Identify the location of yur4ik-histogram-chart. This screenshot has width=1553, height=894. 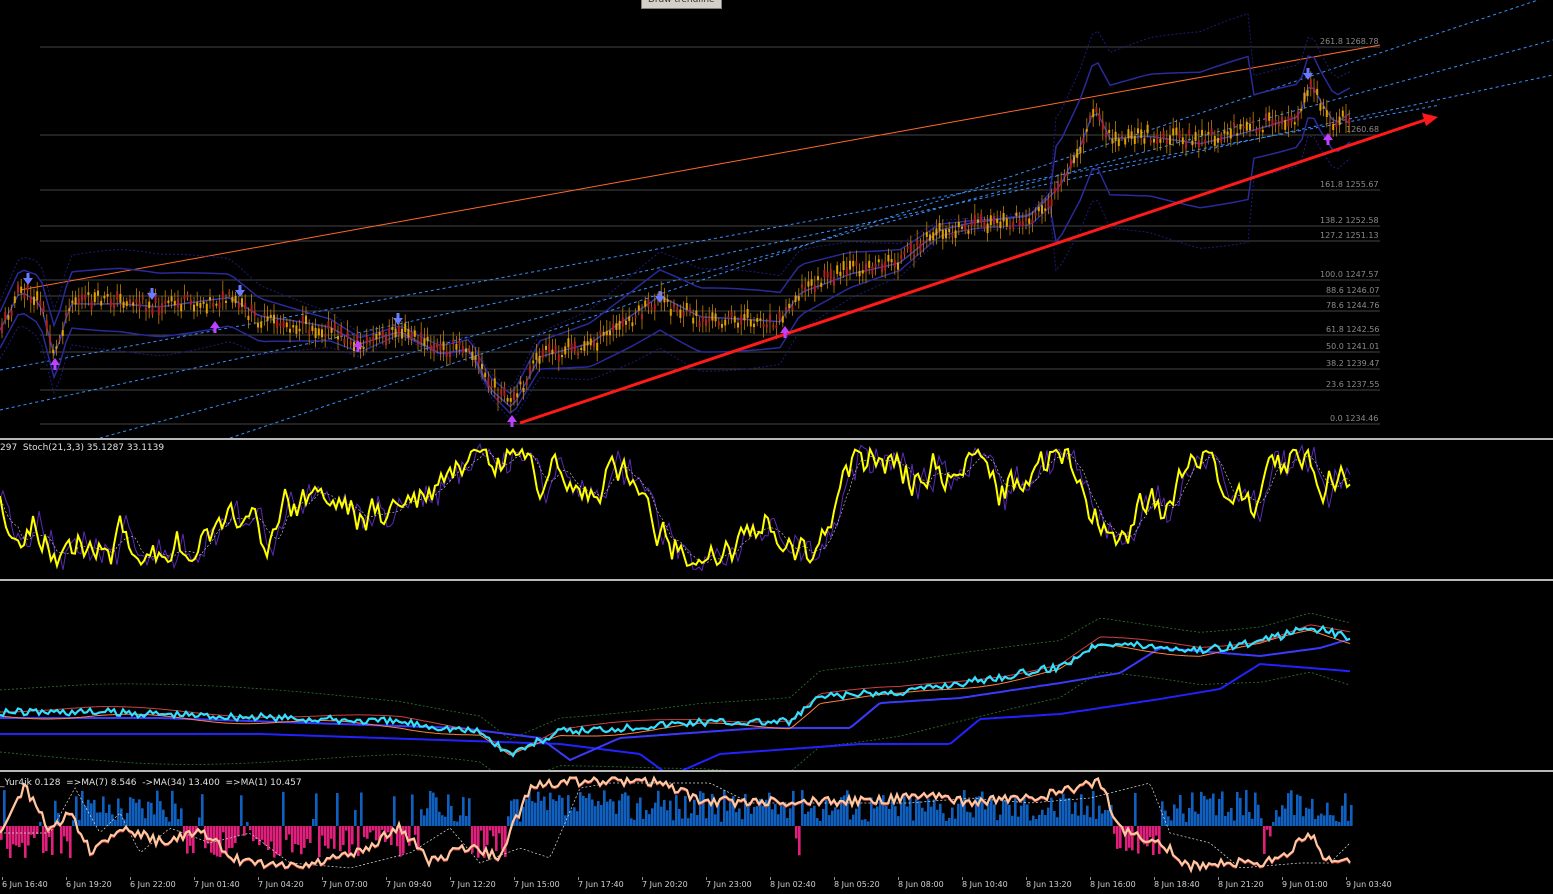
(776, 825).